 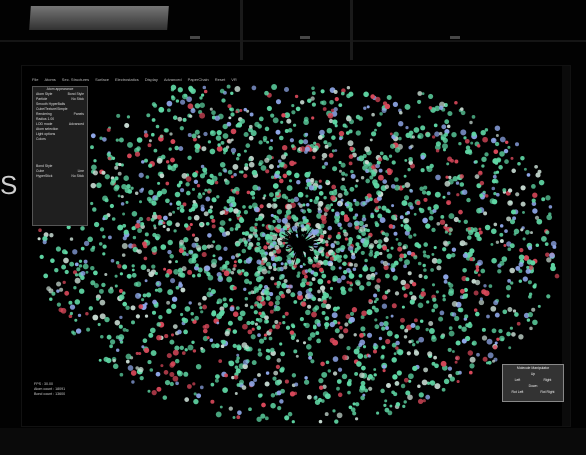 I want to click on menu-atoms: Atoms, so click(x=49, y=79).